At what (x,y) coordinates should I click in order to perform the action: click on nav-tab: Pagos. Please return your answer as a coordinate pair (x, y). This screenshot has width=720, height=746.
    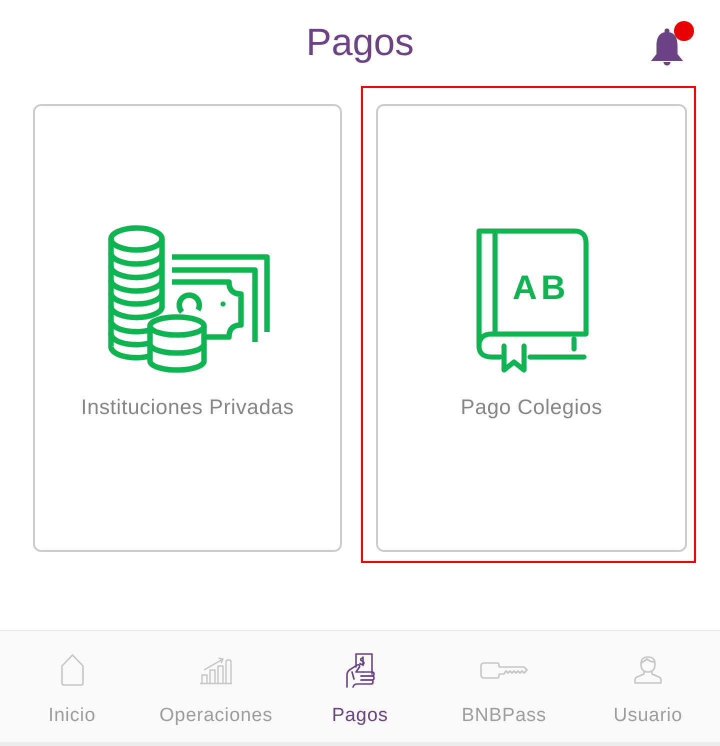
    Looking at the image, I should click on (360, 686).